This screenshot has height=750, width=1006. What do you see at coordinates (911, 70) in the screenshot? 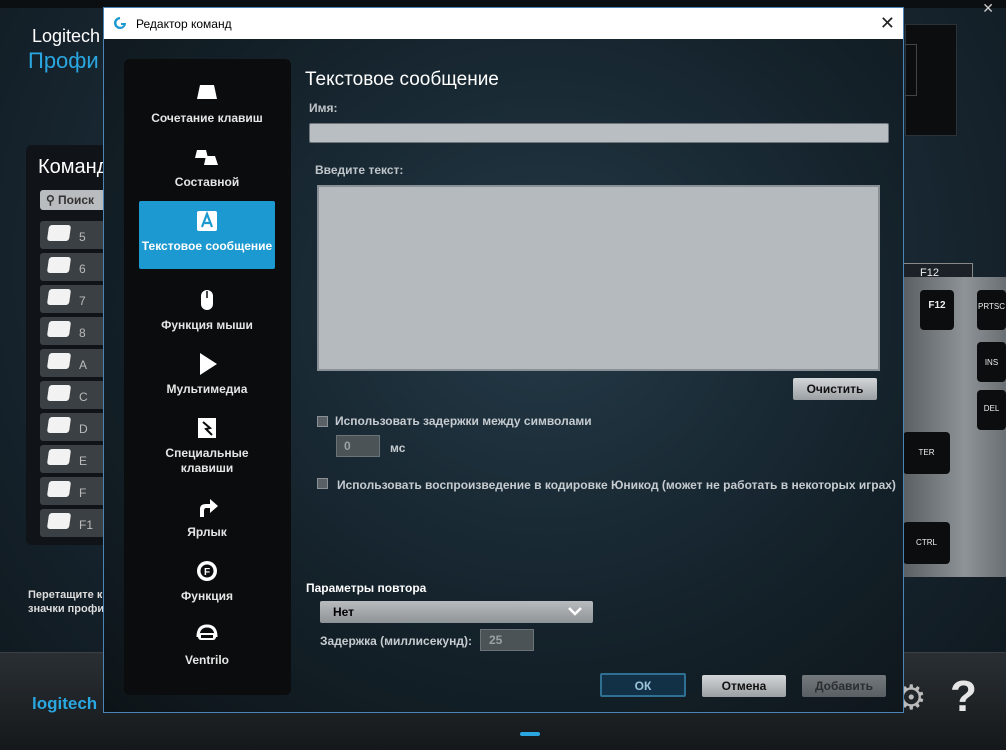
I see `background-device-panel-inner` at bounding box center [911, 70].